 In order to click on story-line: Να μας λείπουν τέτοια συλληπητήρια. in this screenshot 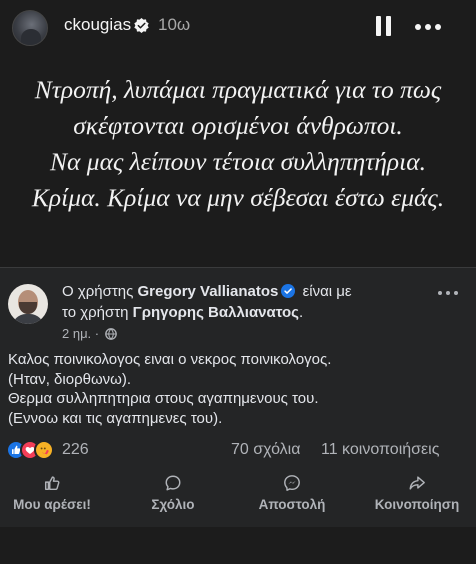, I will do `click(238, 161)`.